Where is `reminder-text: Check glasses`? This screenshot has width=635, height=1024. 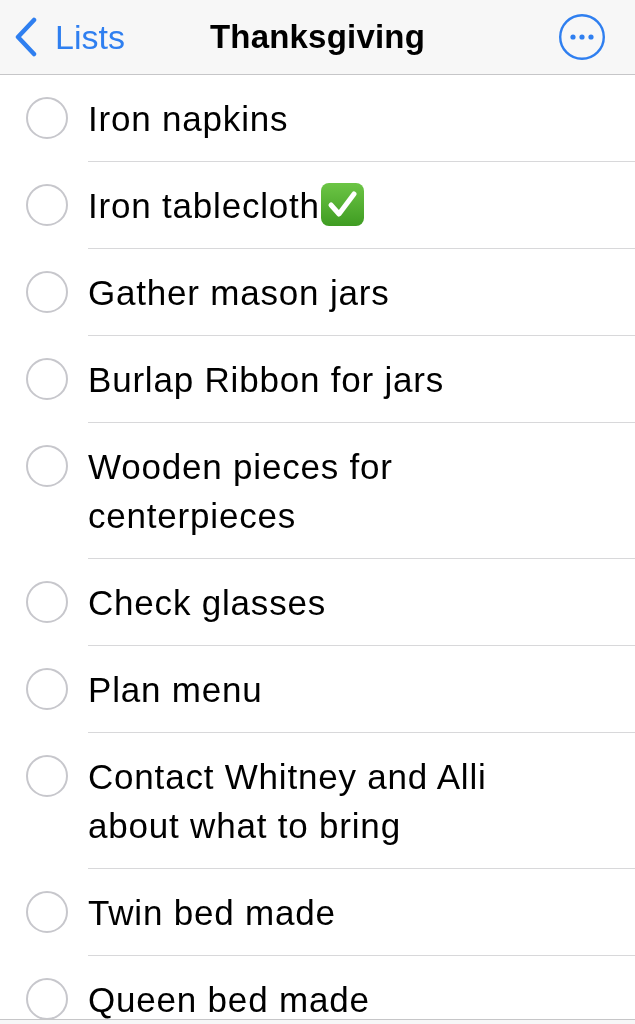
reminder-text: Check glasses is located at coordinates (207, 602).